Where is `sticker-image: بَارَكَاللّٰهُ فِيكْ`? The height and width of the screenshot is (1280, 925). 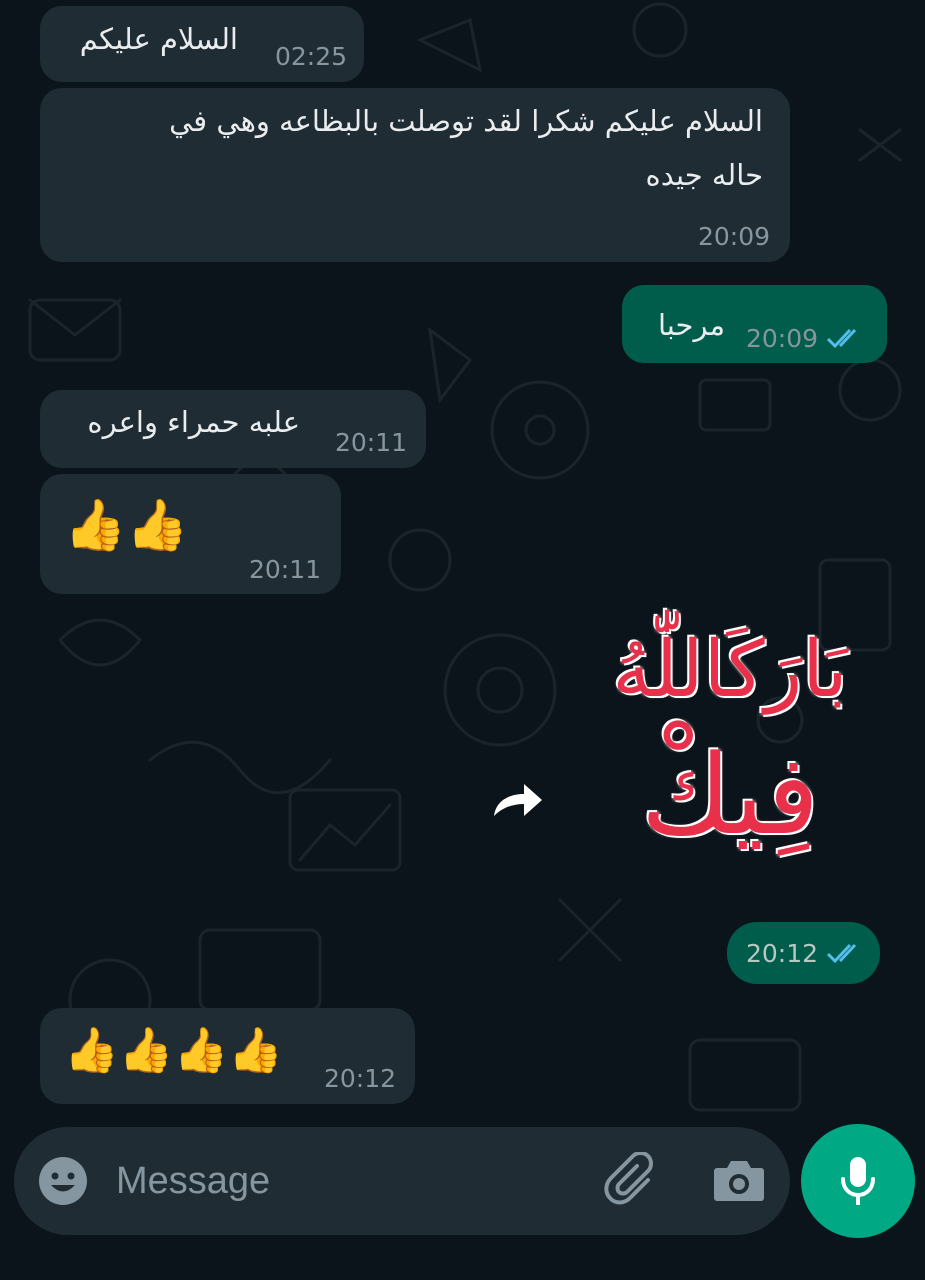 sticker-image: بَارَكَاللّٰهُ فِيكْ is located at coordinates (730, 760).